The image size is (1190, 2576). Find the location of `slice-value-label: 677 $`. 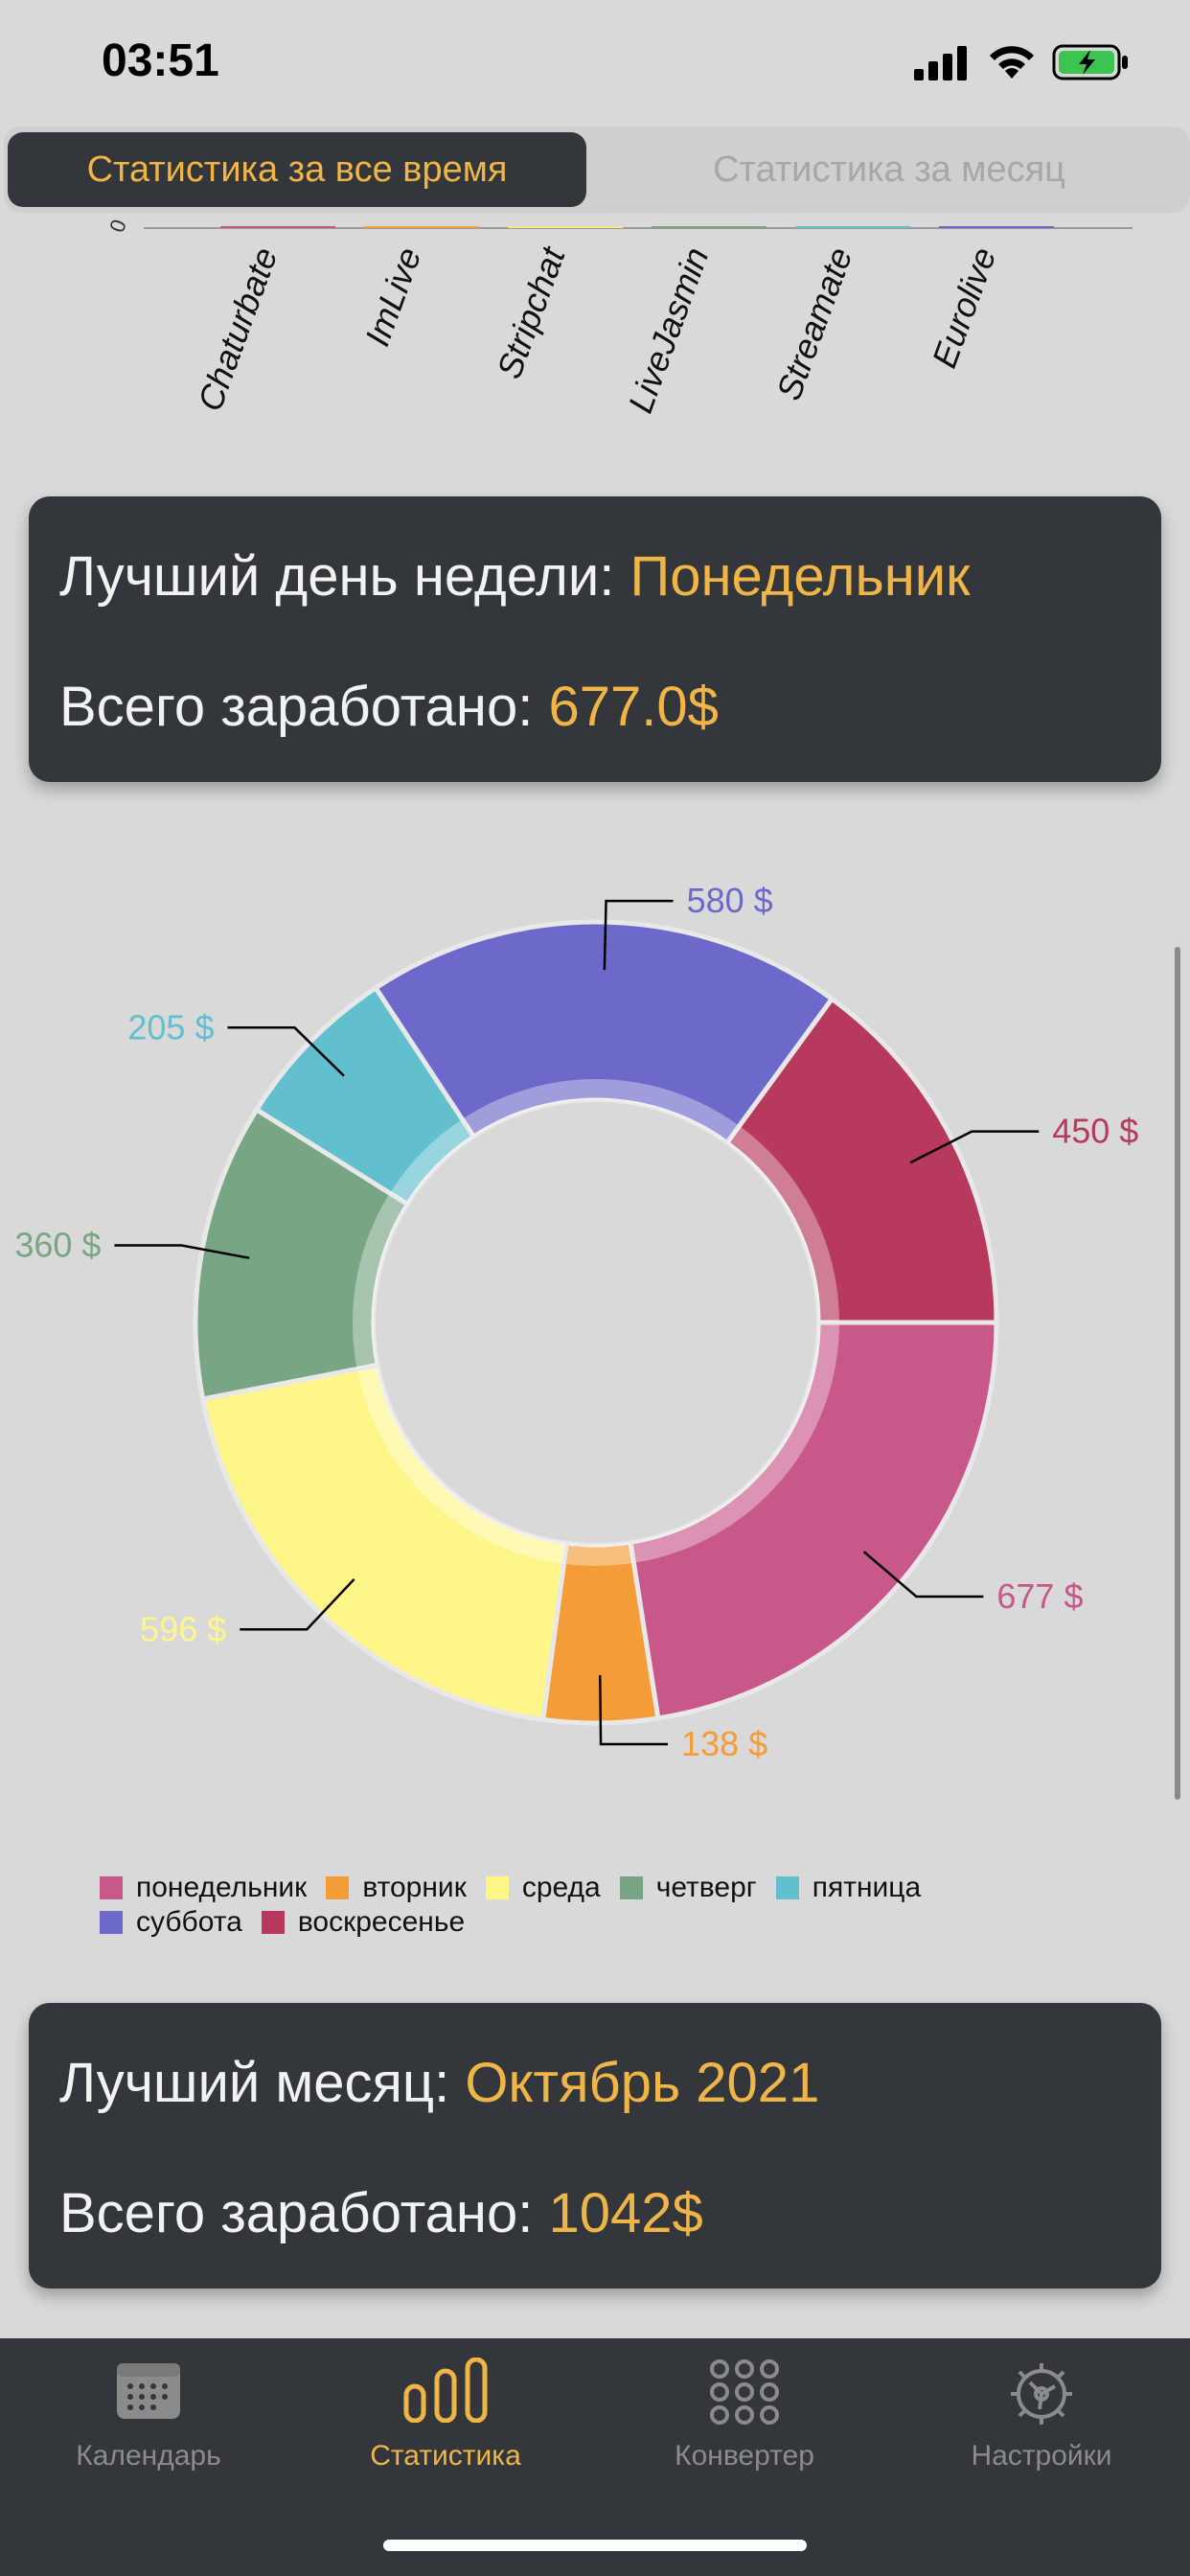

slice-value-label: 677 $ is located at coordinates (1039, 1596).